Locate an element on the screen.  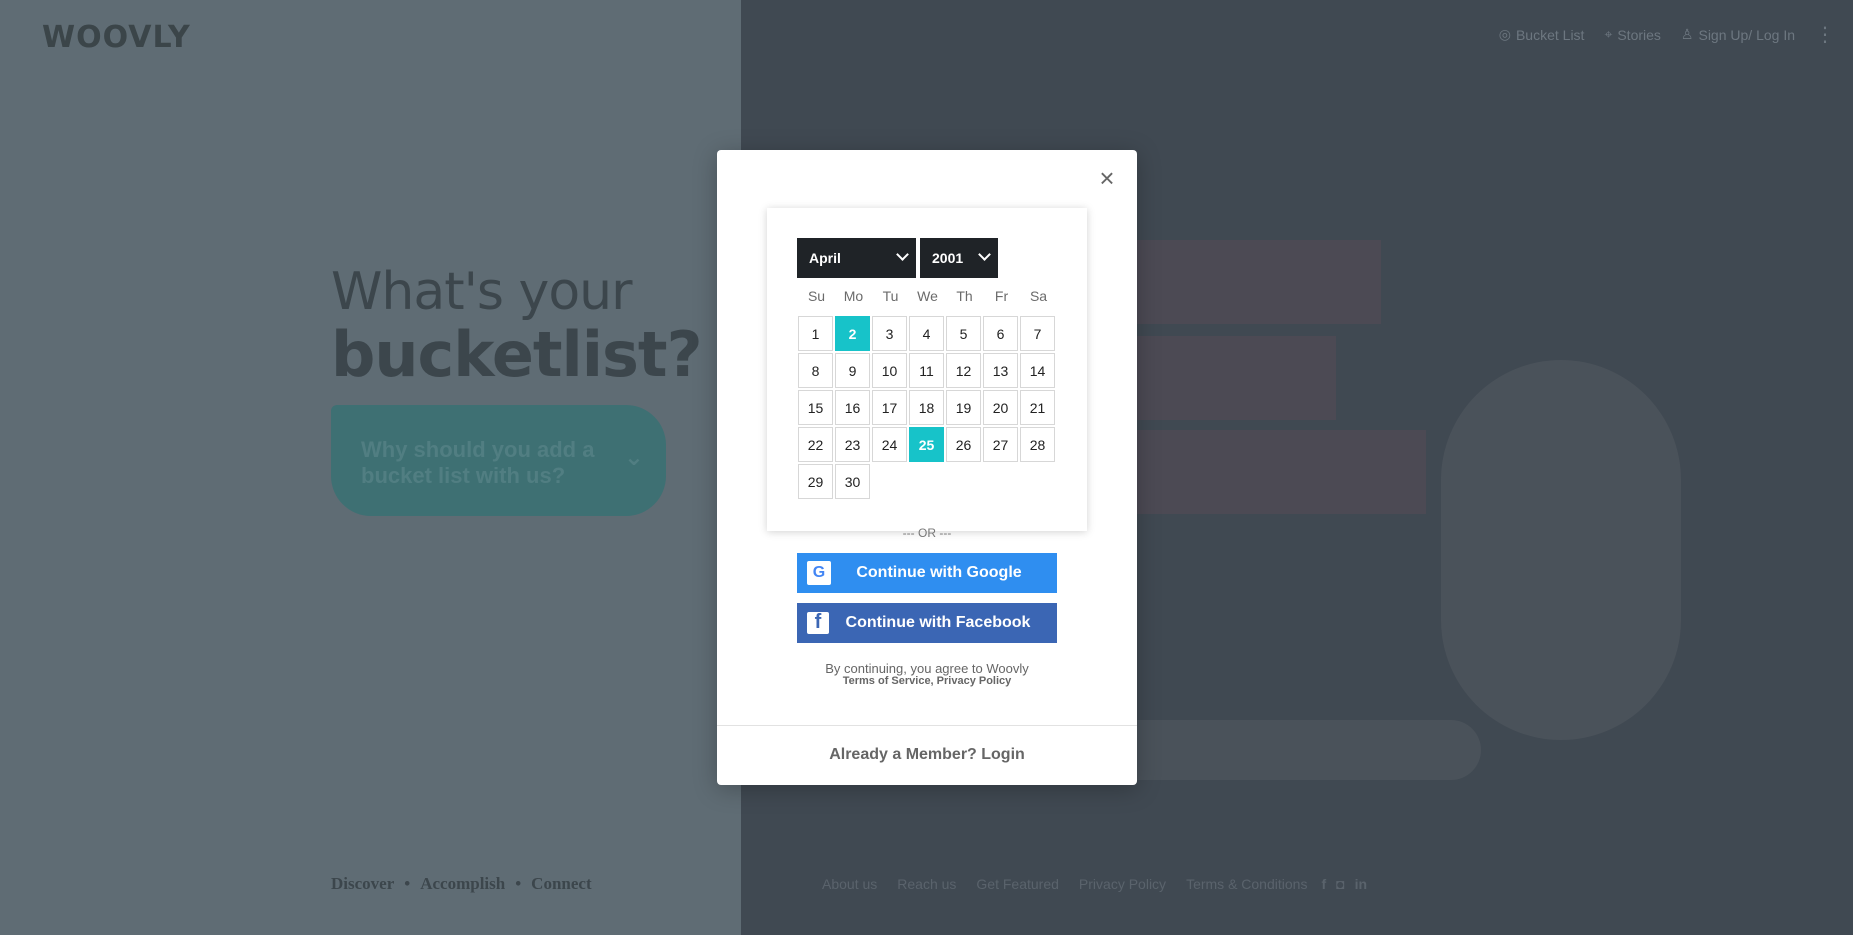
weekday-label: Th is located at coordinates (964, 296).